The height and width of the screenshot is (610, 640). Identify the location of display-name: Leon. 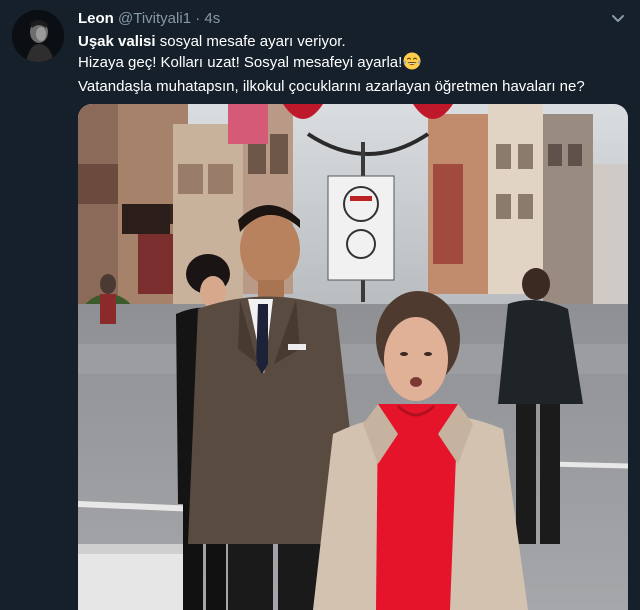
(96, 18).